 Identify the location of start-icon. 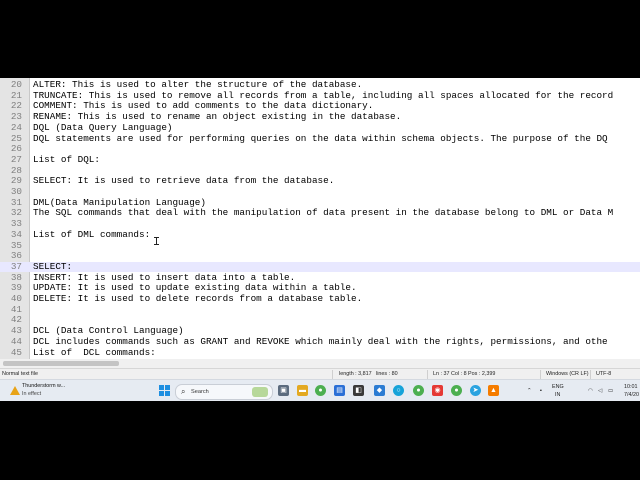
(164, 390).